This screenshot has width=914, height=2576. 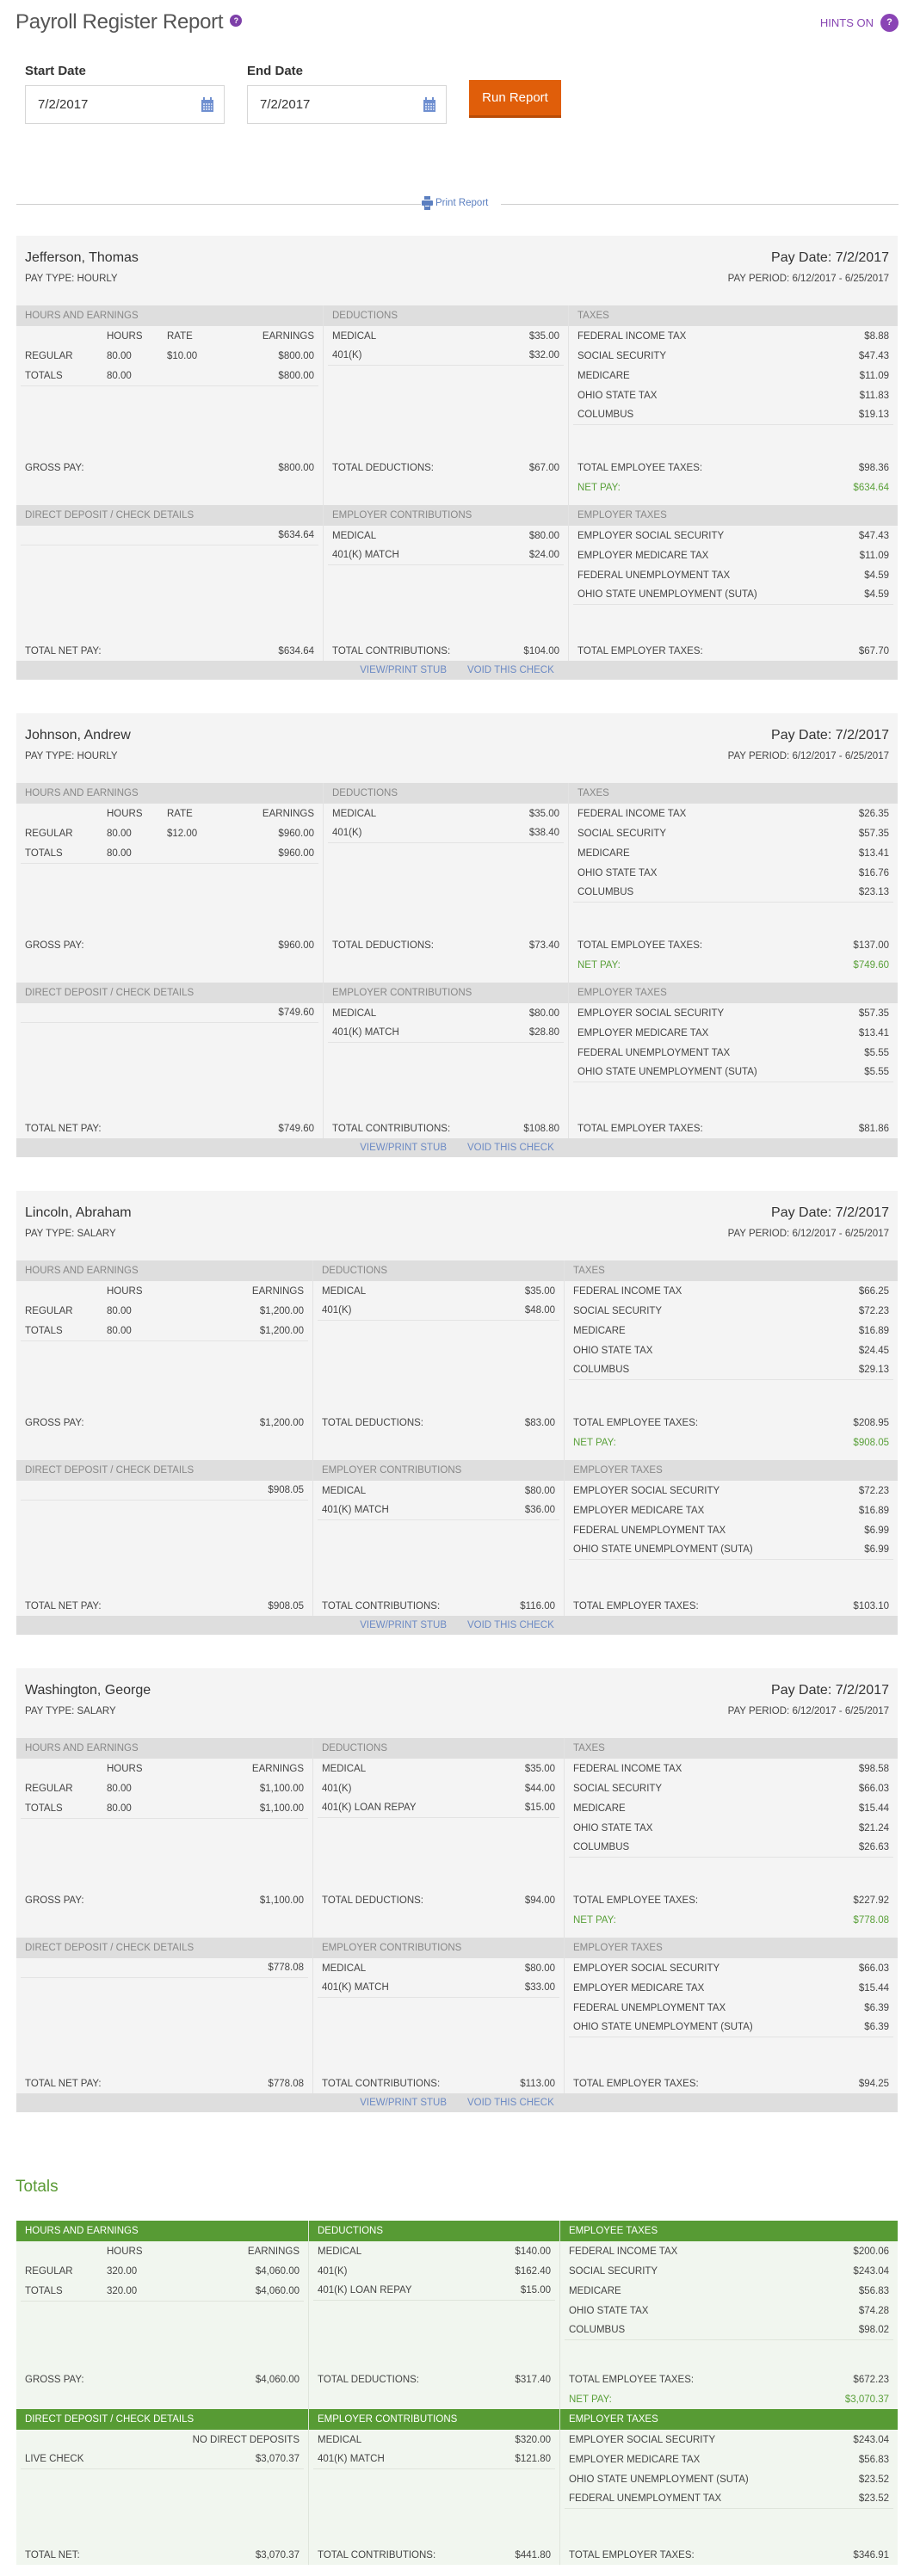 I want to click on tax-row: COLUMBUS $23.13, so click(x=733, y=893).